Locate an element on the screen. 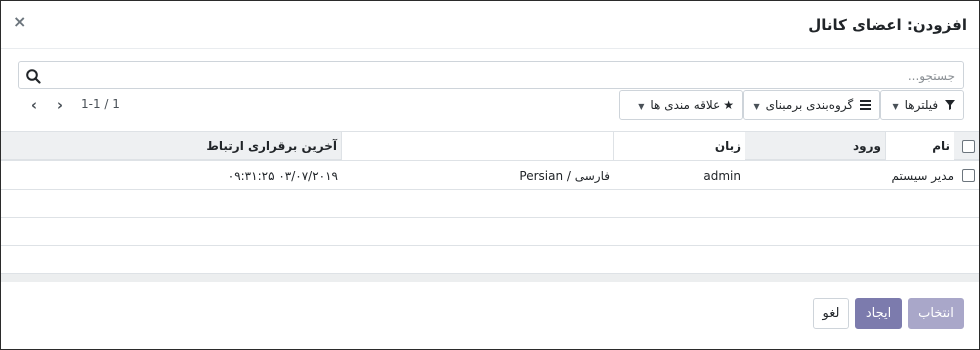 The width and height of the screenshot is (980, 350). cell-last-connection: ۰۳/۰۷/۲۰۱۹ ۰۹:۳۱:۲۵ is located at coordinates (282, 176).